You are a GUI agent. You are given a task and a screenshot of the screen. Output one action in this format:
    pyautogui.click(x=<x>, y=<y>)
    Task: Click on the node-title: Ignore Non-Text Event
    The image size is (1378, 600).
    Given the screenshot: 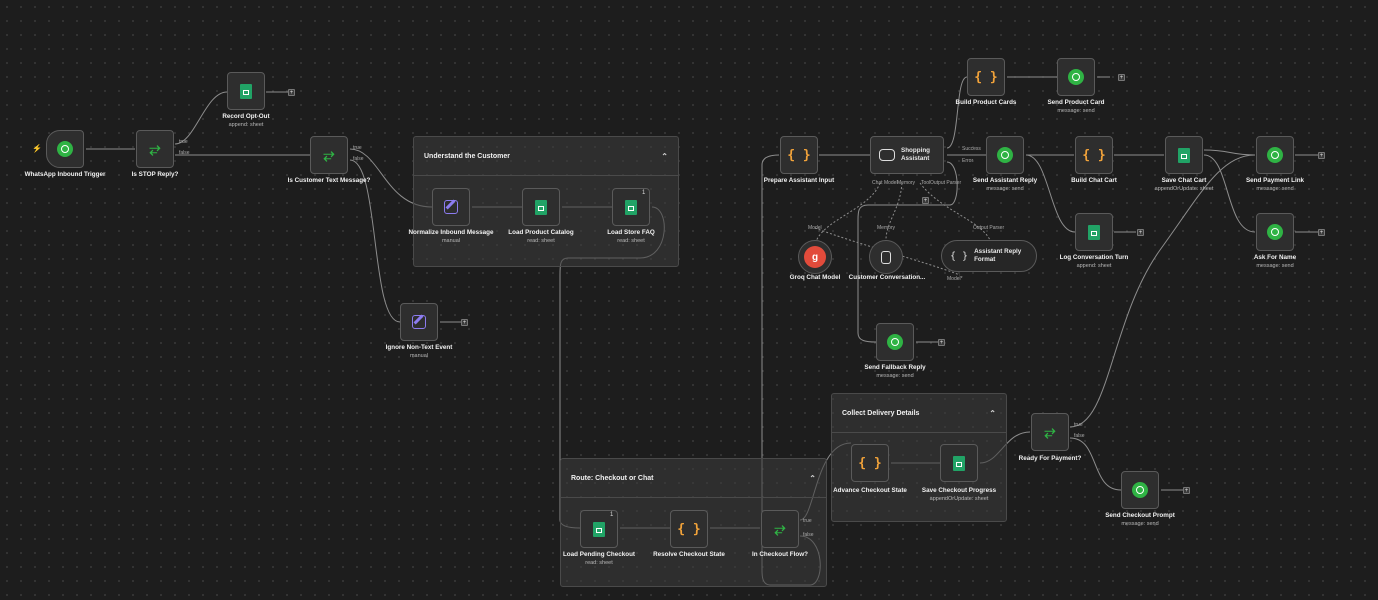 What is the action you would take?
    pyautogui.click(x=419, y=347)
    